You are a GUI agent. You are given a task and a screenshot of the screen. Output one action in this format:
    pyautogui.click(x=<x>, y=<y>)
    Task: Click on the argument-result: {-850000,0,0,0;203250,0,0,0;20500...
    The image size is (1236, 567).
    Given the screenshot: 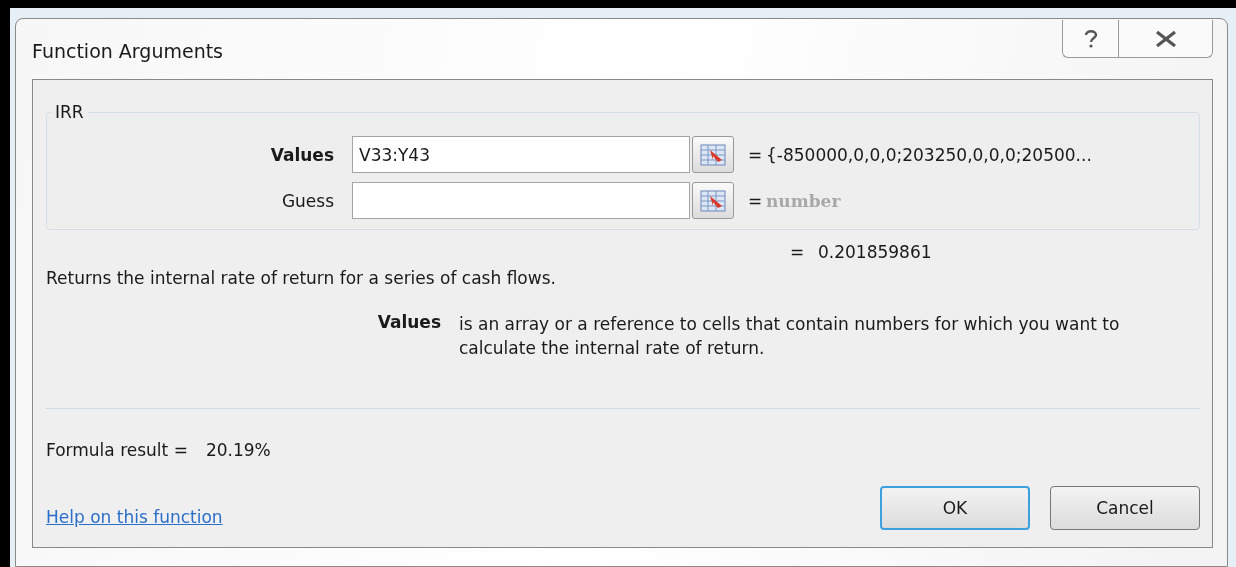 What is the action you would take?
    pyautogui.click(x=929, y=154)
    